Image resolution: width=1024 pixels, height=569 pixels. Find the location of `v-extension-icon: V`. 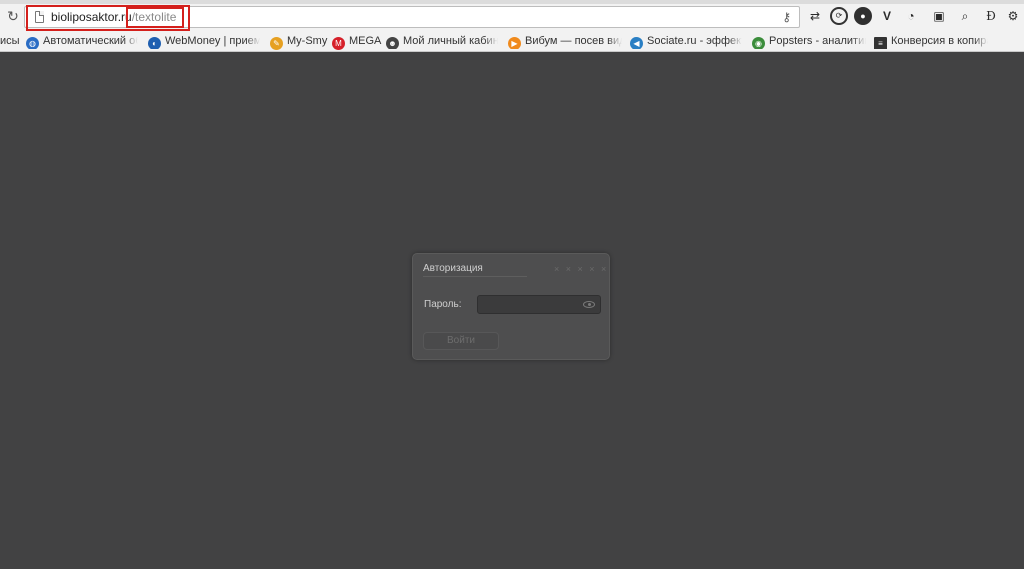

v-extension-icon: V is located at coordinates (887, 16).